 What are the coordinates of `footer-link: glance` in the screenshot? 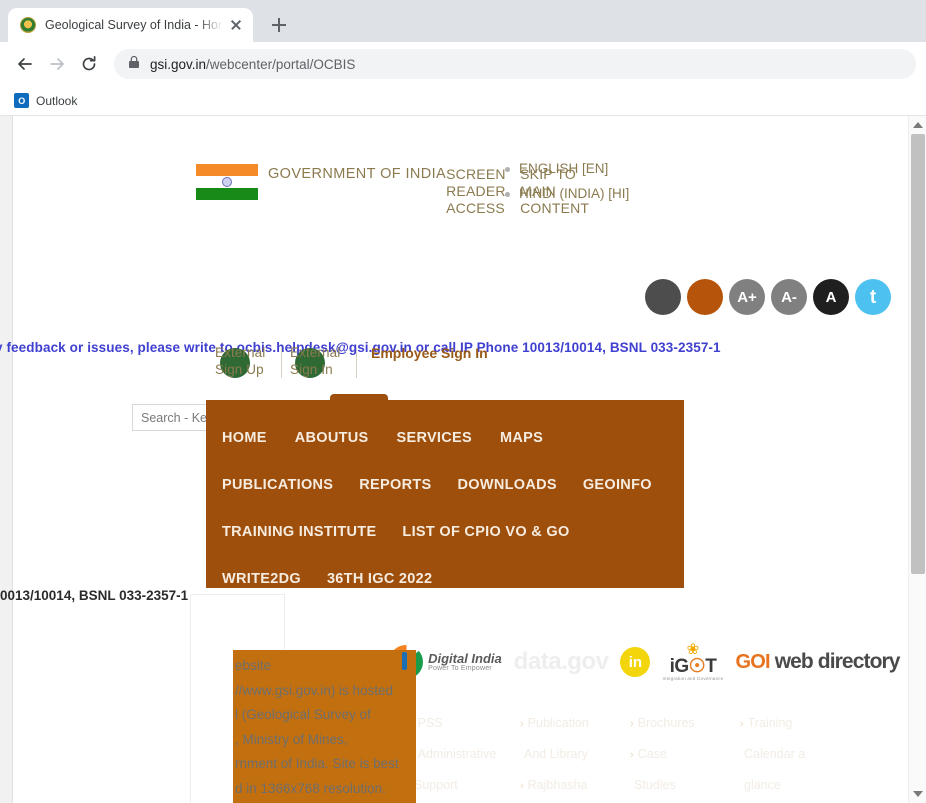 It's located at (796, 785).